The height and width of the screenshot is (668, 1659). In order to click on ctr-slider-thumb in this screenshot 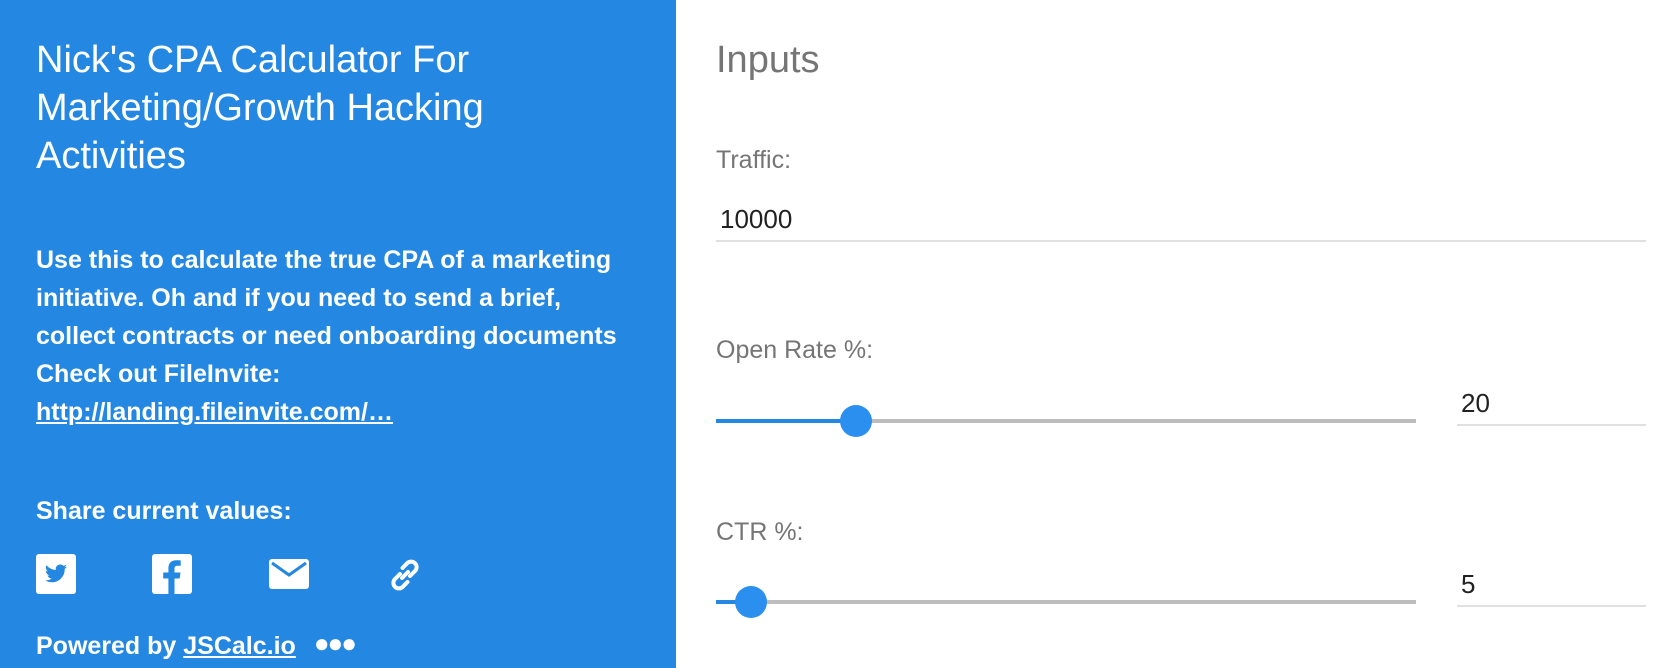, I will do `click(751, 602)`.